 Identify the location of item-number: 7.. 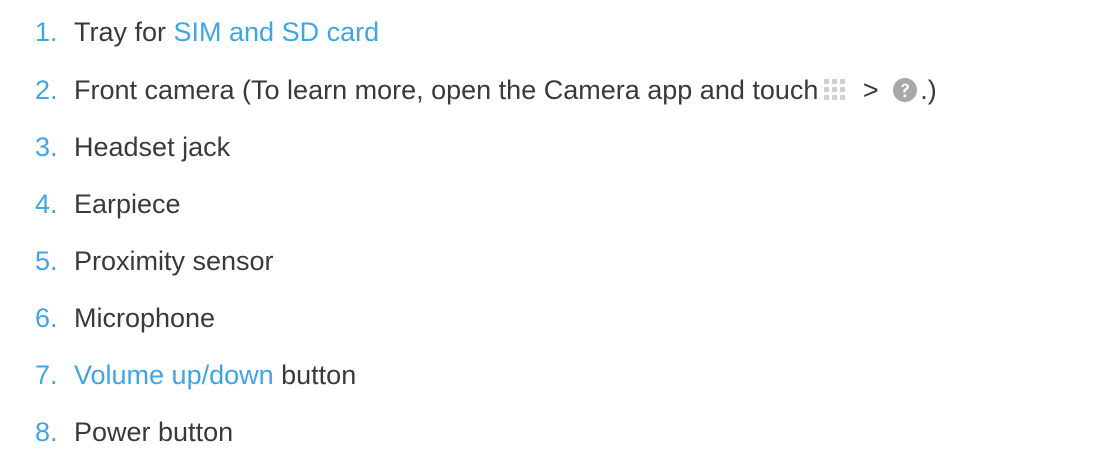
(46, 375).